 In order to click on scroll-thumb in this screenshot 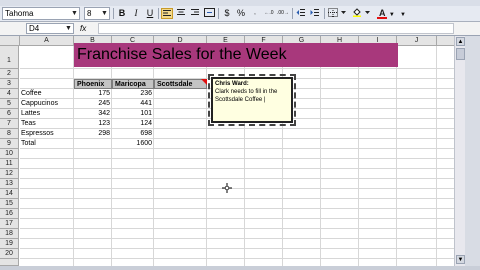, I will do `click(460, 54)`.